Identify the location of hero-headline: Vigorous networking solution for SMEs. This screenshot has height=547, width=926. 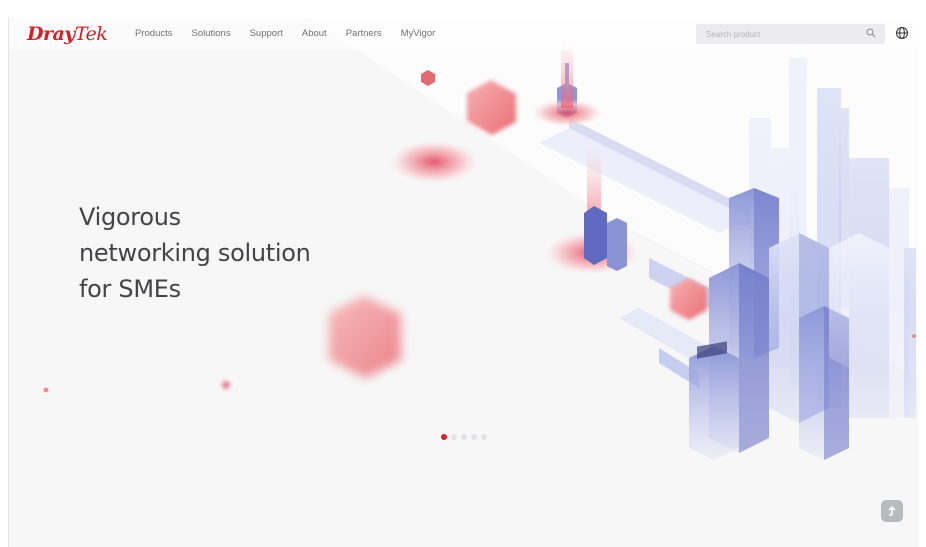
(195, 253).